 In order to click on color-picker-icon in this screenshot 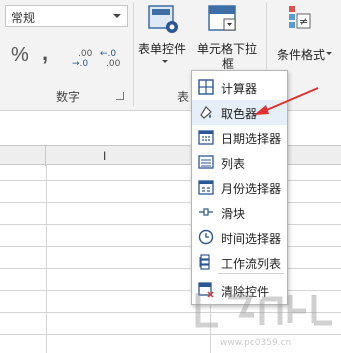, I will do `click(206, 112)`.